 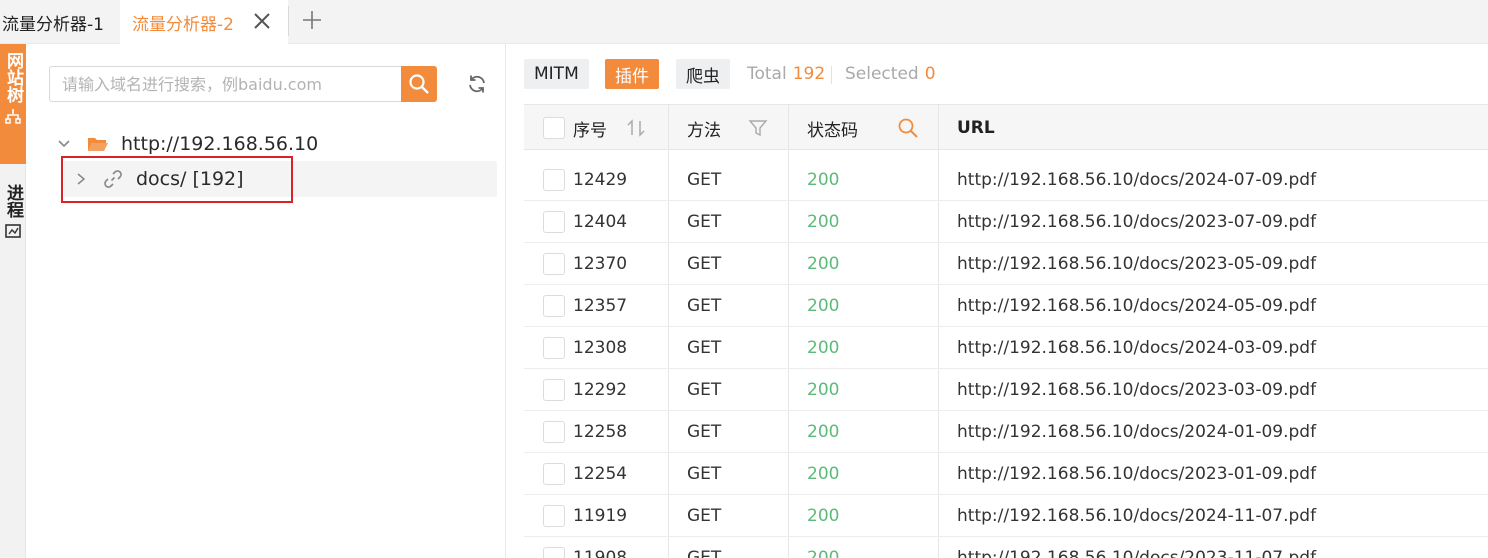 What do you see at coordinates (1137, 553) in the screenshot?
I see `cell-url: http://192.168.56.10/docs/2023-11-07.pdf` at bounding box center [1137, 553].